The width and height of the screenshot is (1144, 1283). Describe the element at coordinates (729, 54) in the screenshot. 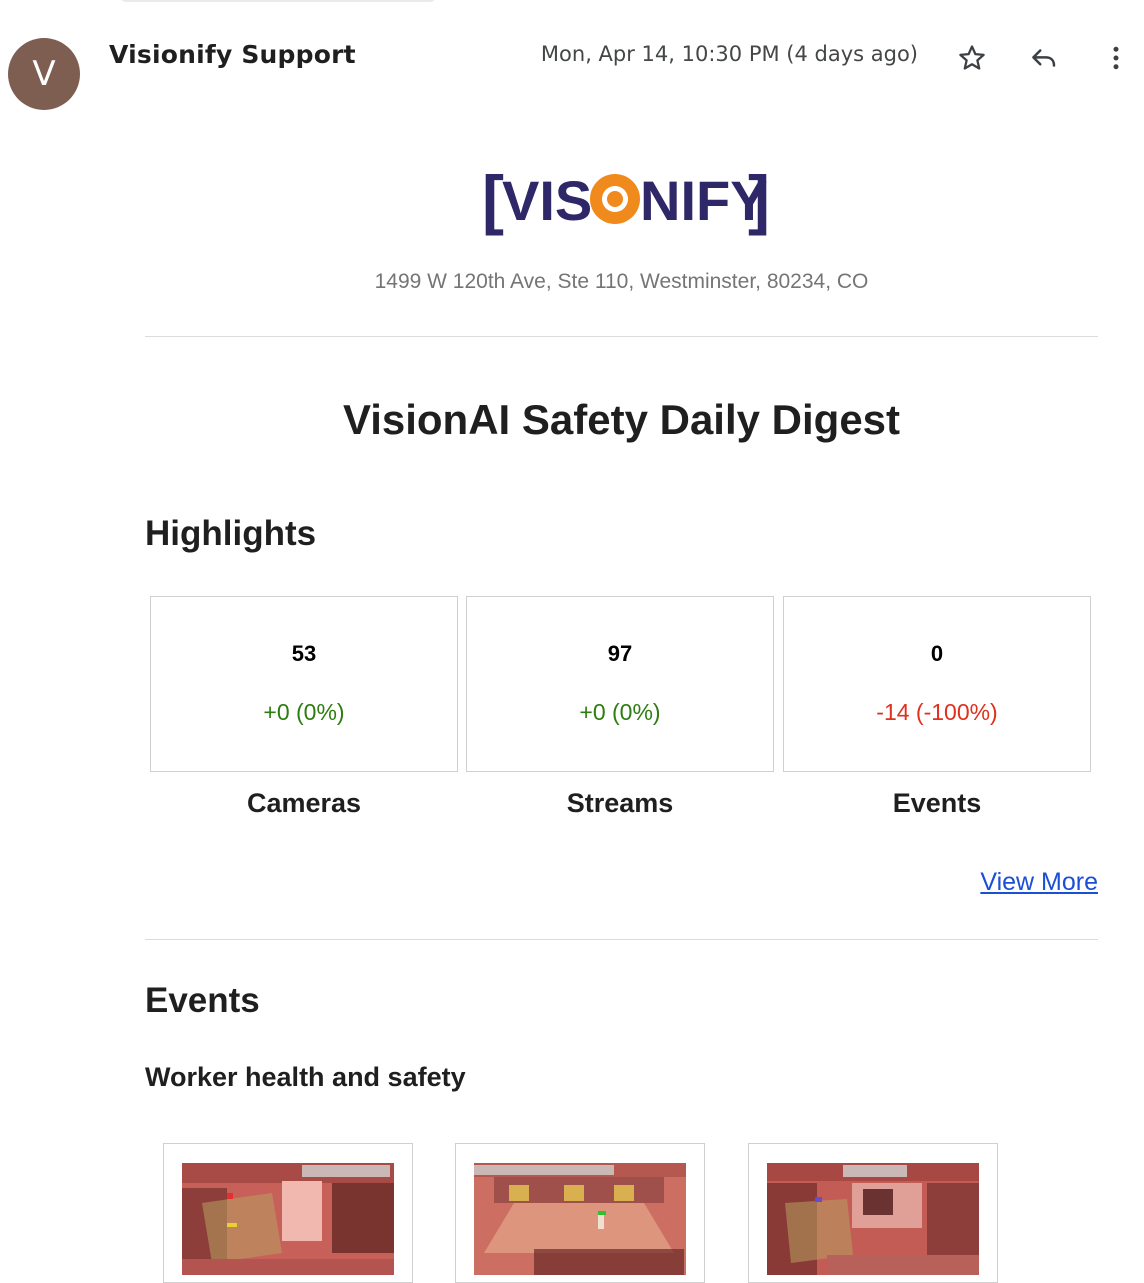

I see `email-date: Mon, Apr 14, 10:30 PM (4 days ago)` at that location.